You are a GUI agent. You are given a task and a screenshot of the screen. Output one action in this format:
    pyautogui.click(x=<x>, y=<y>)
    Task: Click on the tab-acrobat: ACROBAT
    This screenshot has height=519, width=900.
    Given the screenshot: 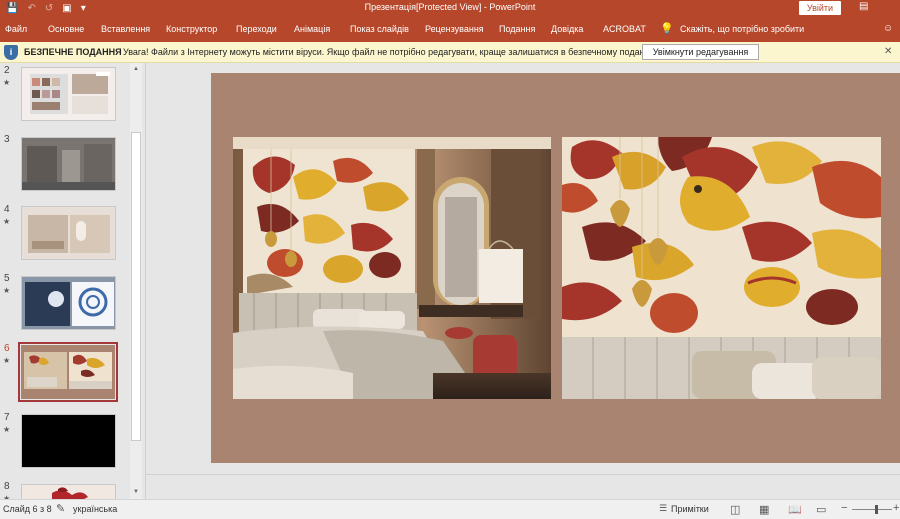 What is the action you would take?
    pyautogui.click(x=624, y=29)
    